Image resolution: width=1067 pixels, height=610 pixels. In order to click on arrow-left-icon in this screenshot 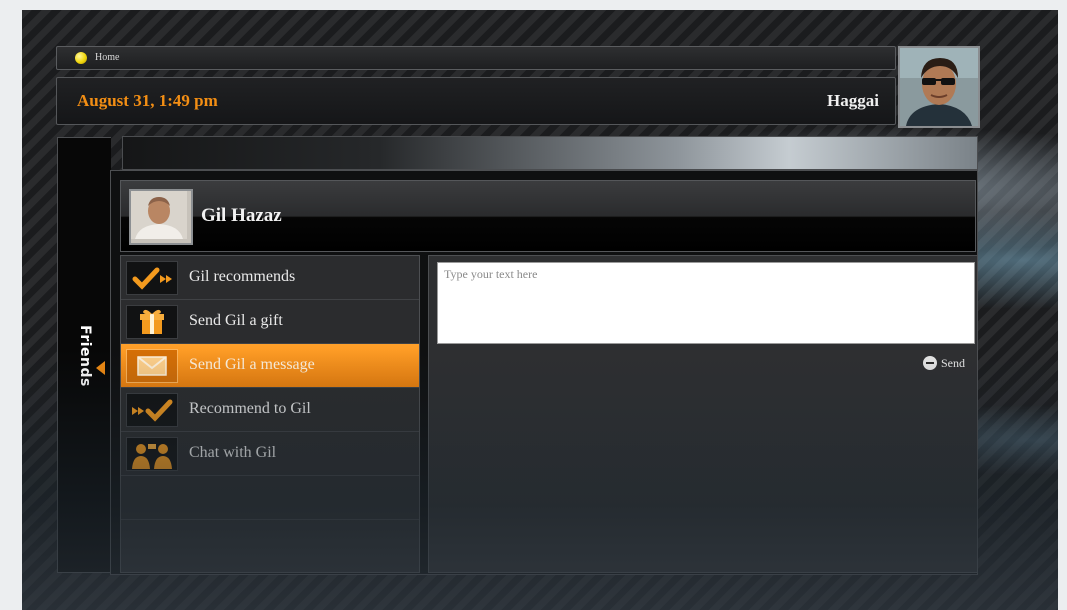, I will do `click(100, 368)`.